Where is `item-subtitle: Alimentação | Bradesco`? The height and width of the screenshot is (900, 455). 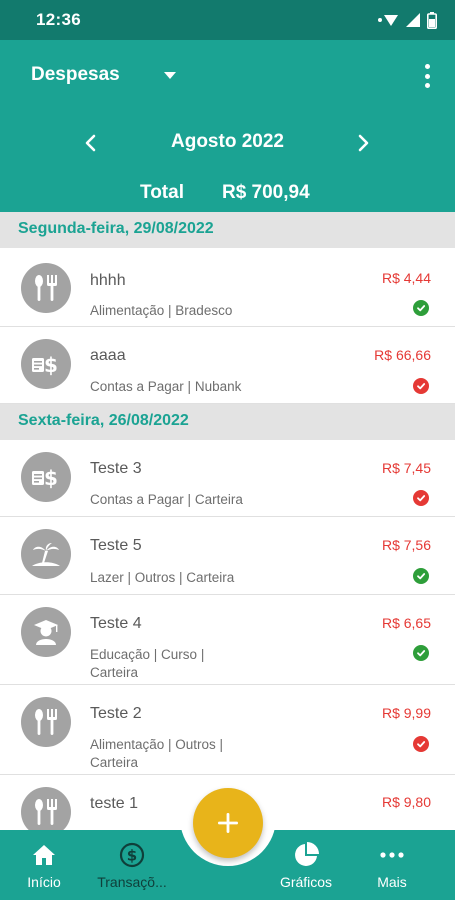 item-subtitle: Alimentação | Bradesco is located at coordinates (161, 310).